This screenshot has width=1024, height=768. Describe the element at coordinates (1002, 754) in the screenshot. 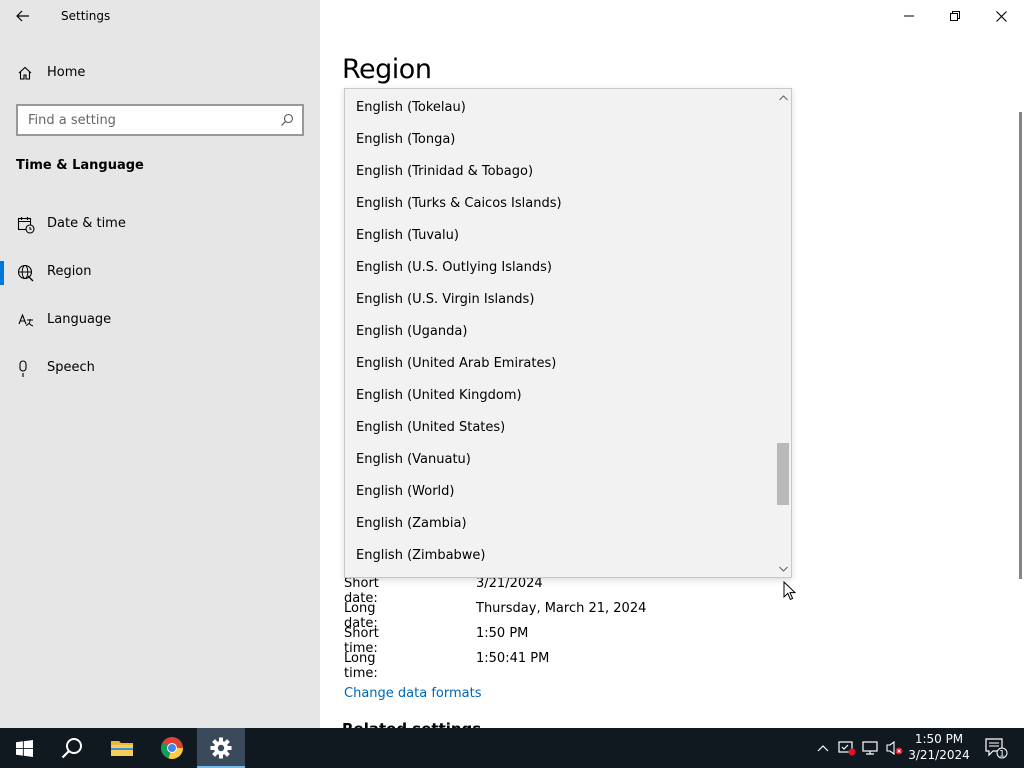

I see `notification-count: 1` at that location.